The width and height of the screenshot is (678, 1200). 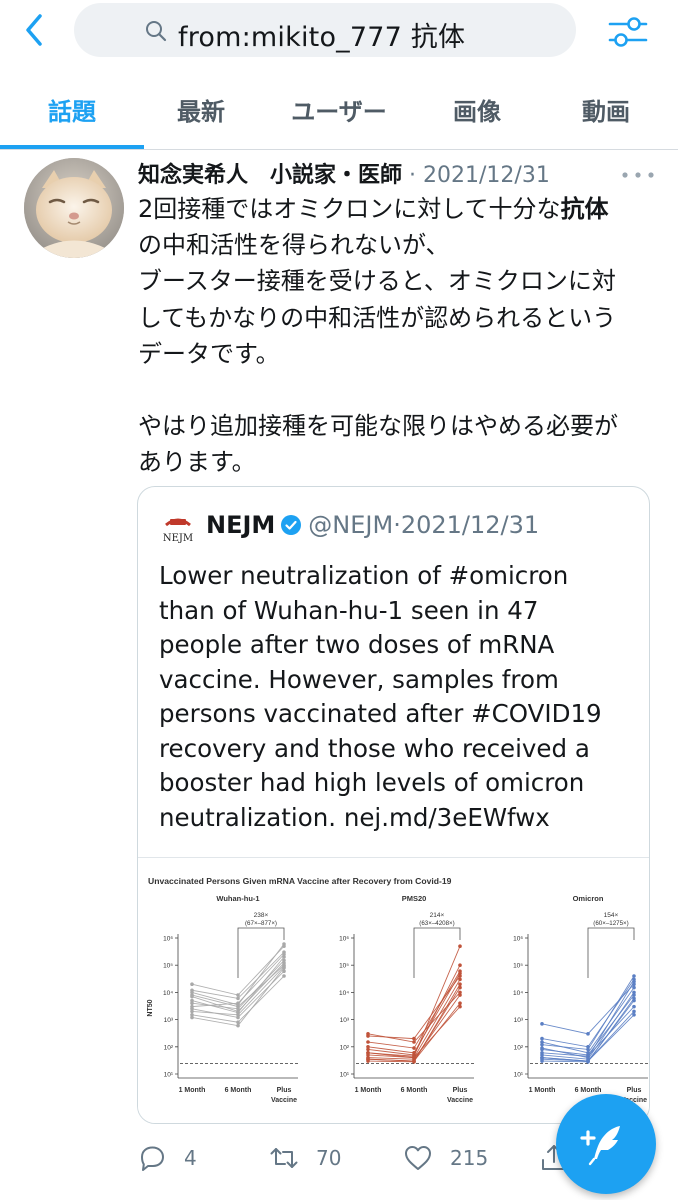 I want to click on more-options-icon, so click(x=638, y=175).